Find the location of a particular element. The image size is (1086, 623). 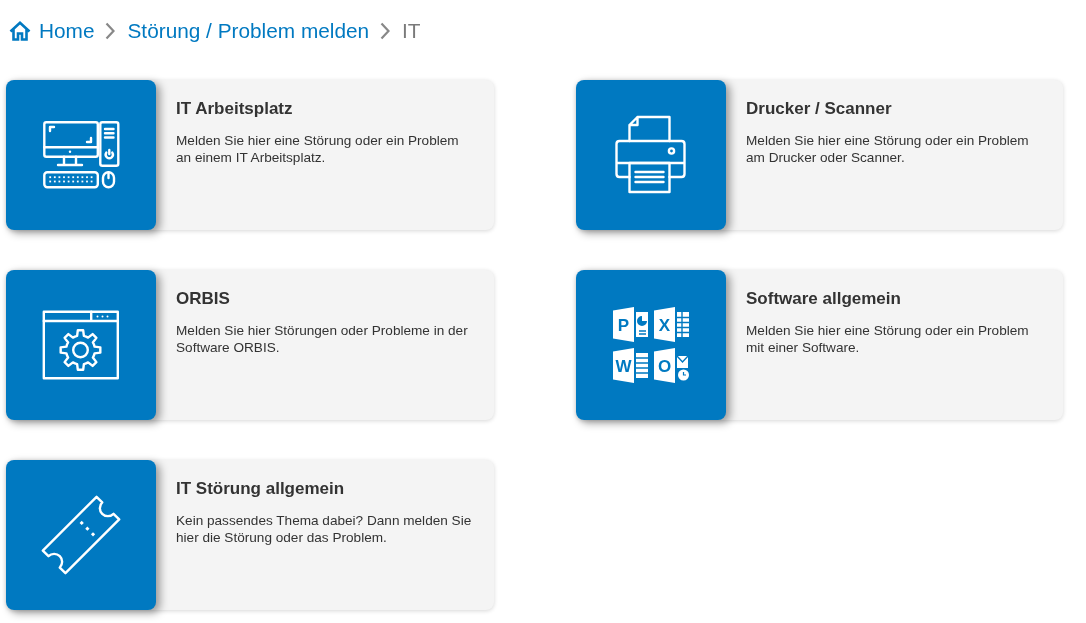

card-description: Kein passendes Thema dabei? Dann melden Sie hier die Störung oder das Problem. is located at coordinates (324, 529).